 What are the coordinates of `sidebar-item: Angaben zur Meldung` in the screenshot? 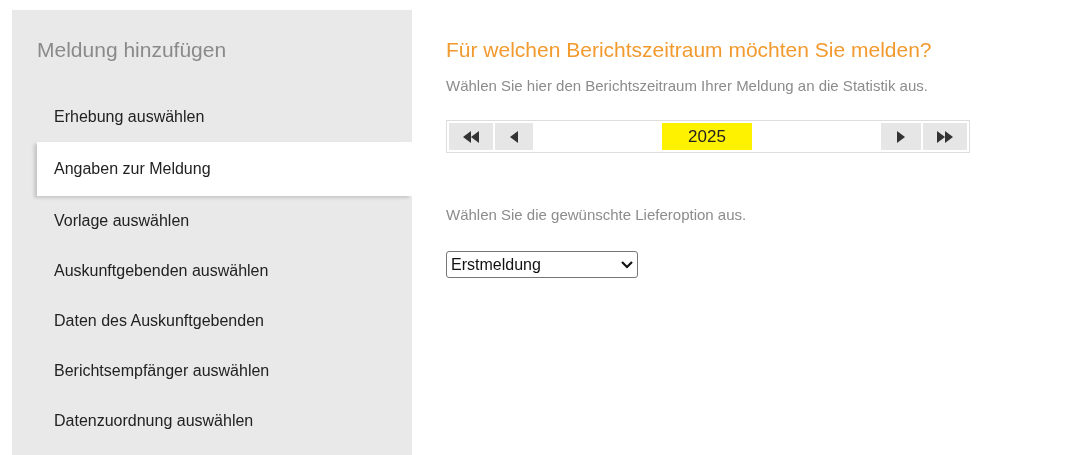 It's located at (224, 169).